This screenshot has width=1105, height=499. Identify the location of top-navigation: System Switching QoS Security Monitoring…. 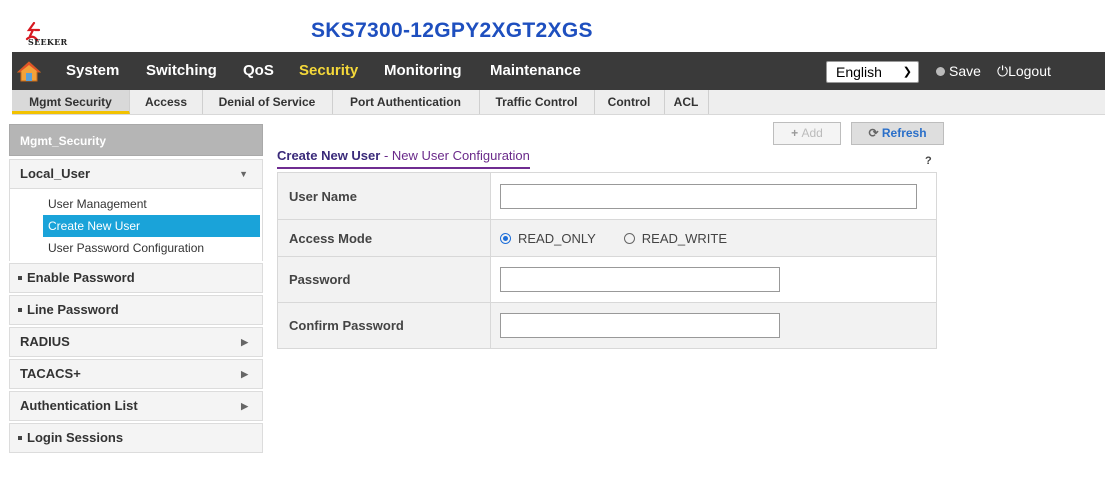
(558, 71).